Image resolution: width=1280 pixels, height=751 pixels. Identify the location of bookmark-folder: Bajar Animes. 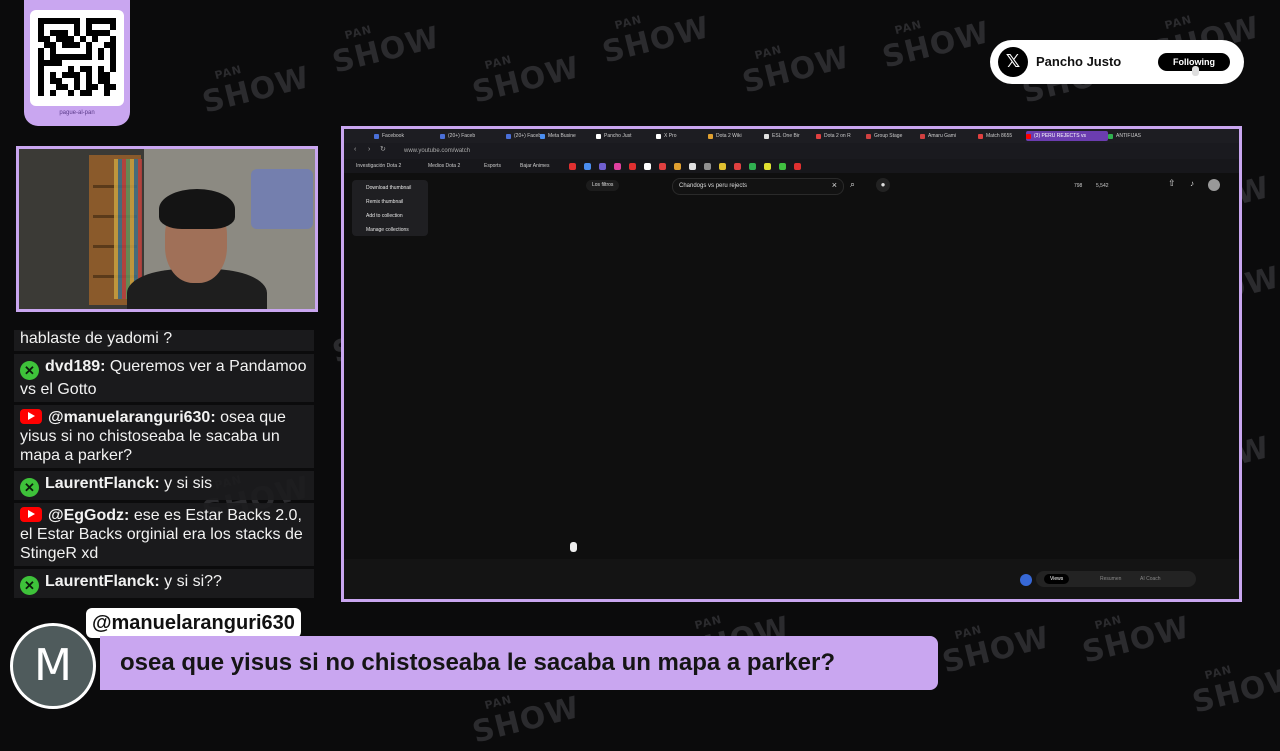
(534, 166).